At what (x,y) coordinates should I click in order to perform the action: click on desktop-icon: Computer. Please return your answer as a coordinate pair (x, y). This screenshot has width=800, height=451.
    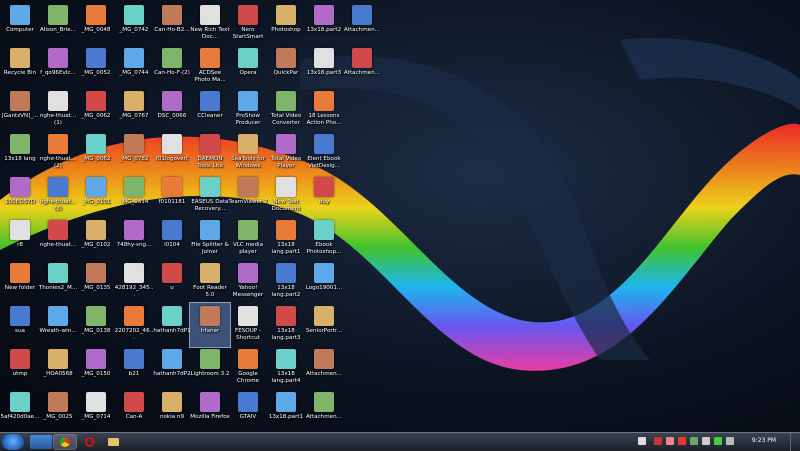
    Looking at the image, I should click on (20, 24).